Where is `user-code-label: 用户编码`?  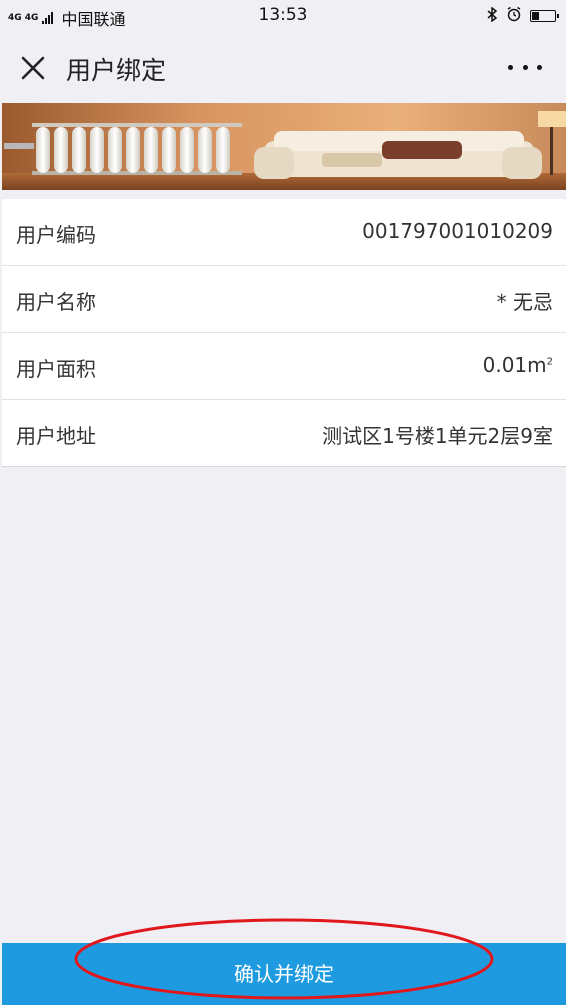 user-code-label: 用户编码 is located at coordinates (56, 235).